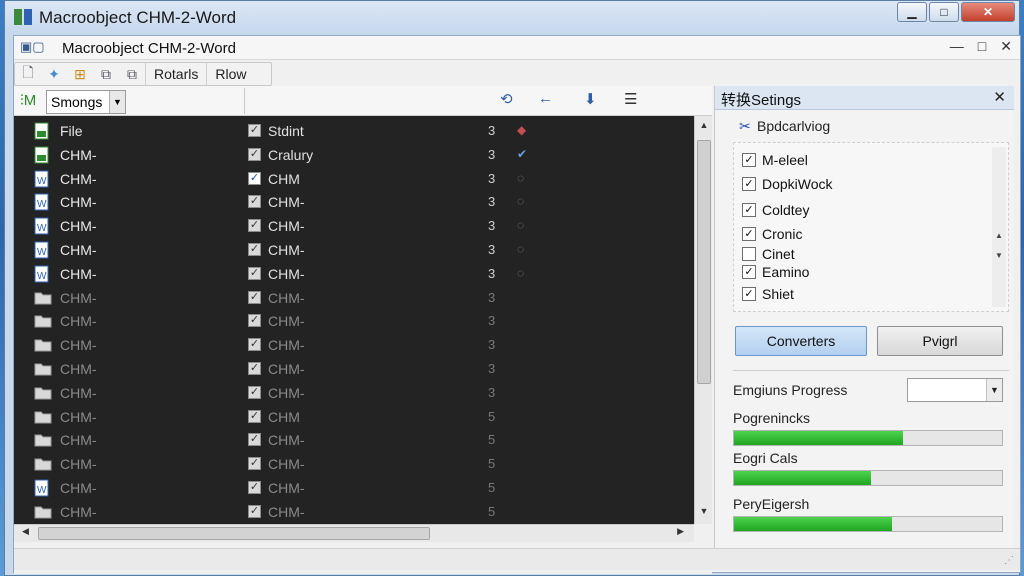  What do you see at coordinates (230, 74) in the screenshot?
I see `rlow-button: Rlow` at bounding box center [230, 74].